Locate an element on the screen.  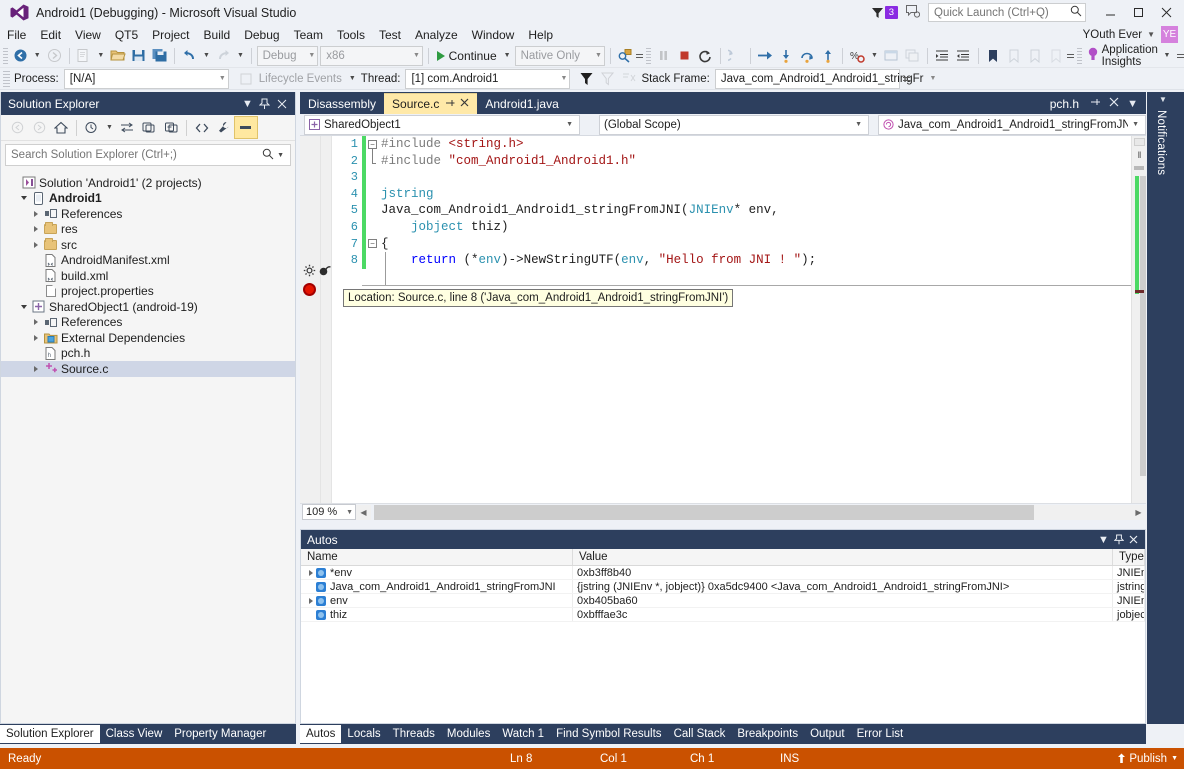
scrollbar-thumb is located at coordinates (1143, 326).